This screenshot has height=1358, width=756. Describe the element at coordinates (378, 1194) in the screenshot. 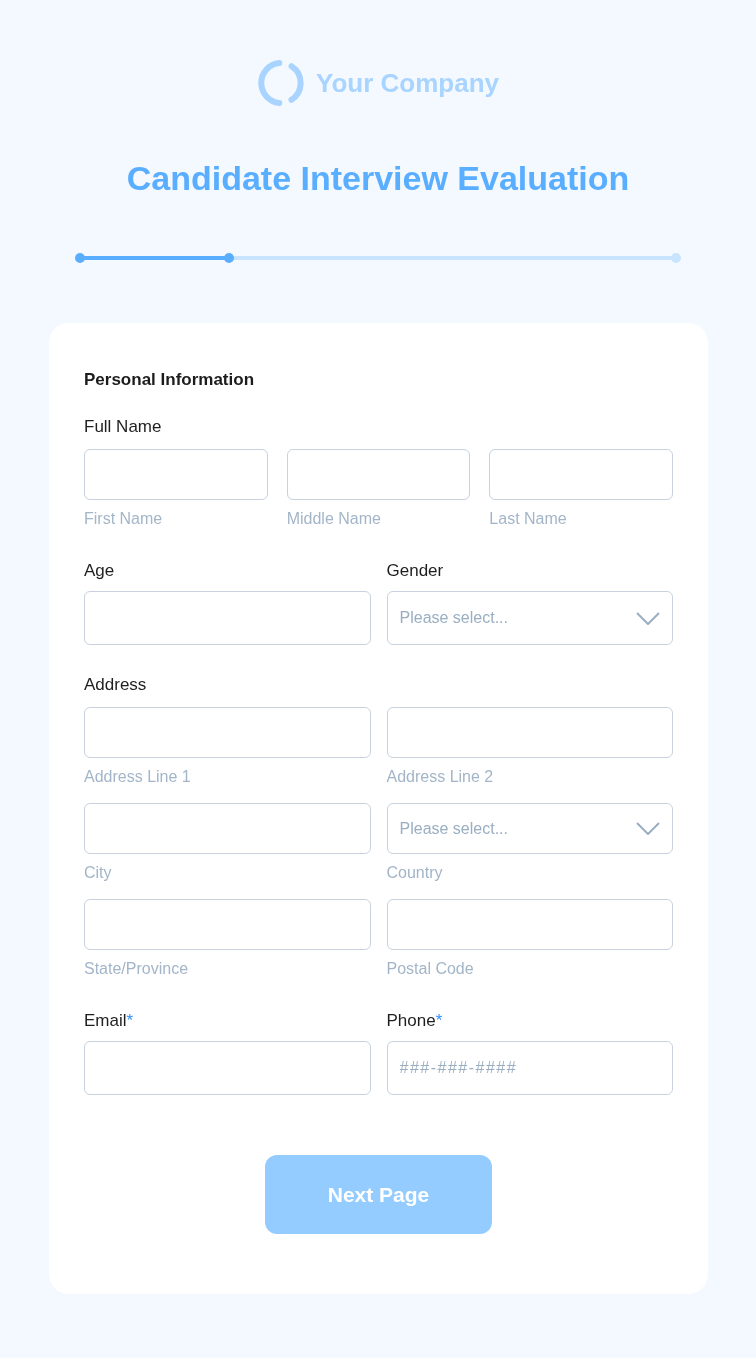

I see `next-page-button: Next Page` at that location.